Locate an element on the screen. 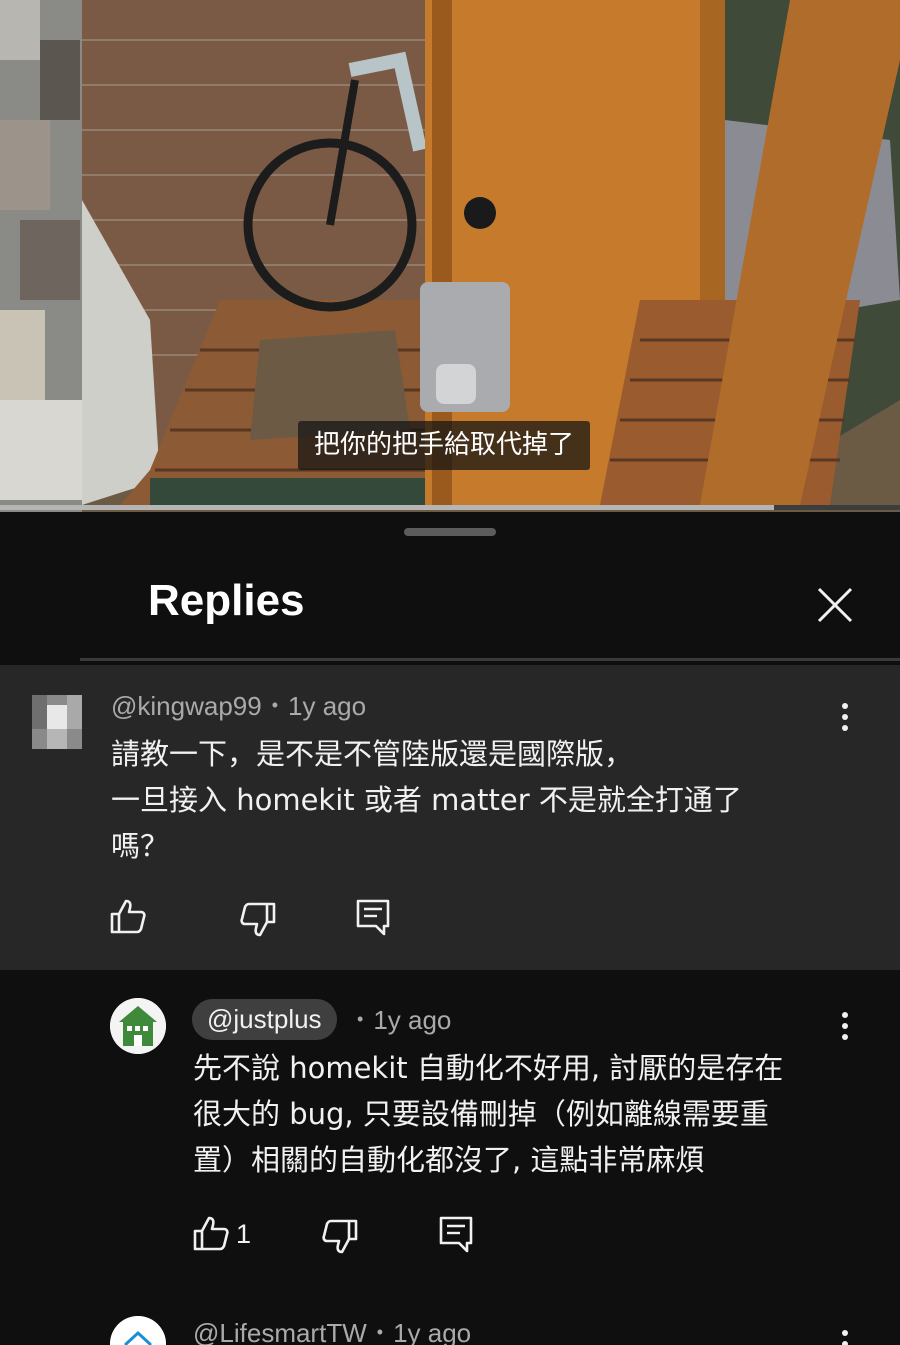 The height and width of the screenshot is (1345, 900). reply-line: 很大的 bug, 只要設備刪掉（例如離線需要重 is located at coordinates (481, 1114).